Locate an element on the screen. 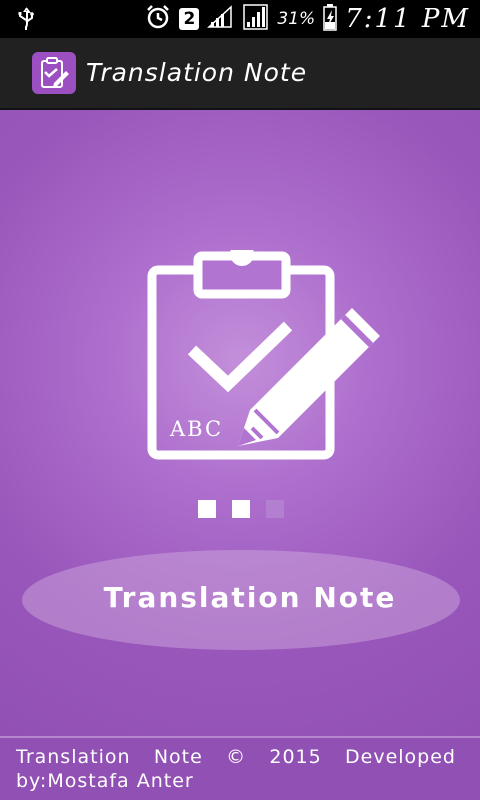 Image resolution: width=480 pixels, height=800 pixels. action-bar: Translation Note is located at coordinates (240, 74).